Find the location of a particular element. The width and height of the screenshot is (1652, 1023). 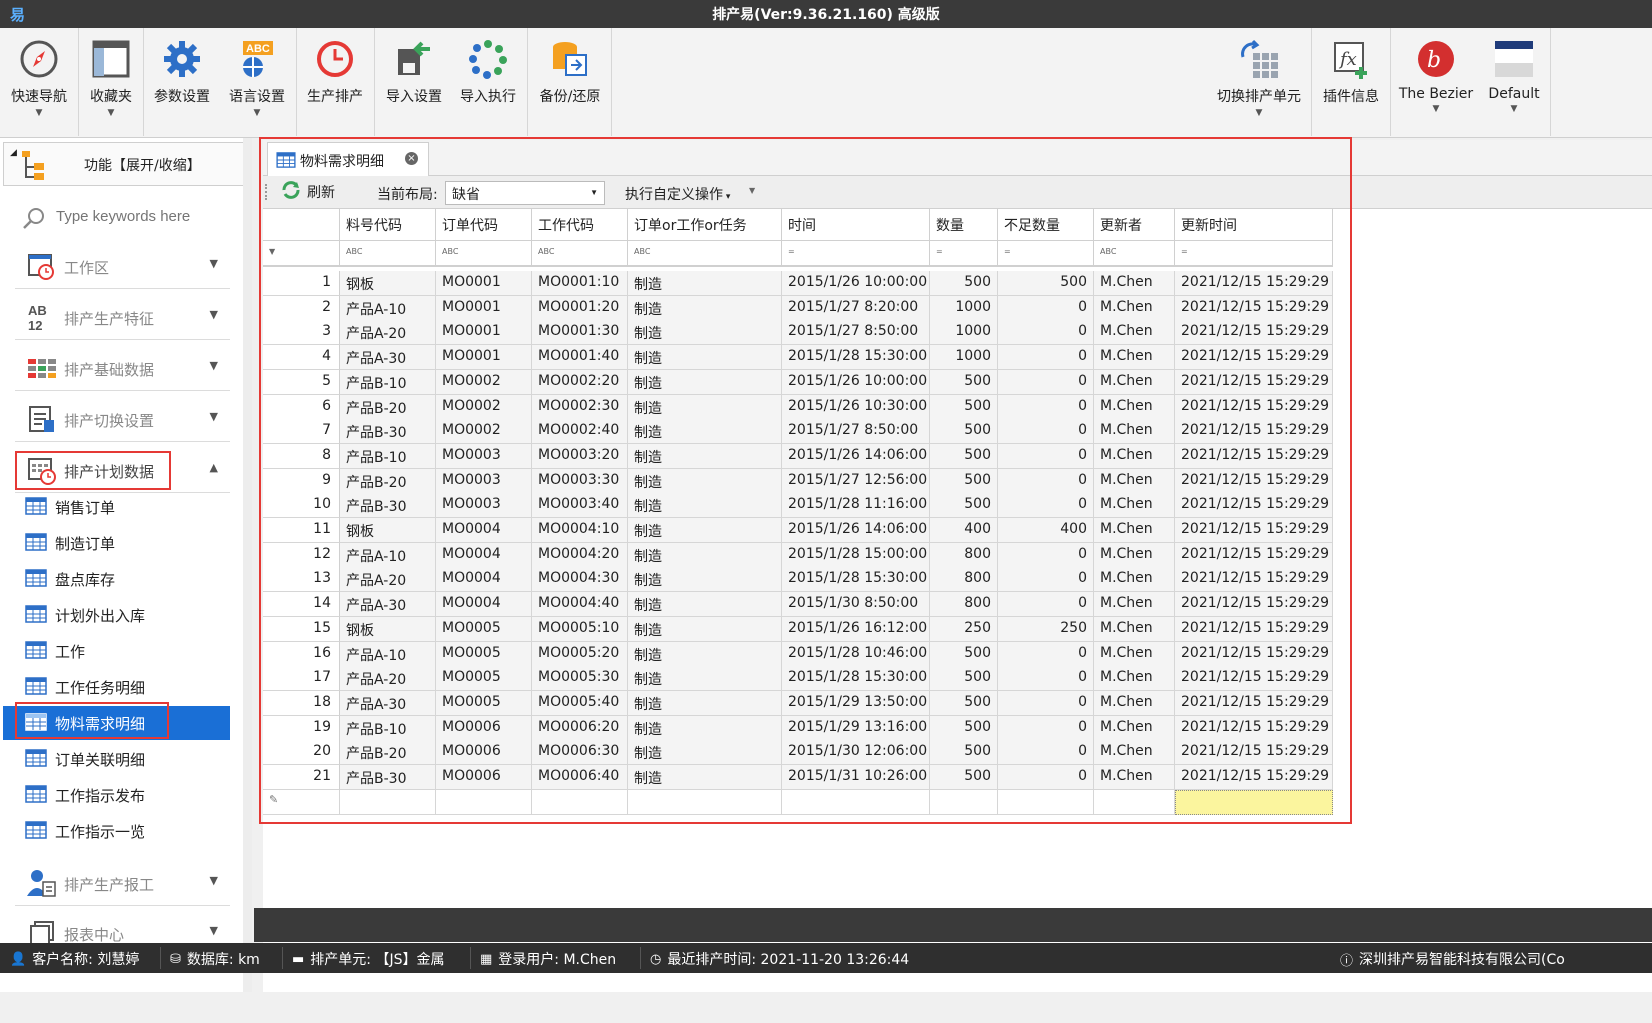

info-icon: ⓘ is located at coordinates (1347, 961).